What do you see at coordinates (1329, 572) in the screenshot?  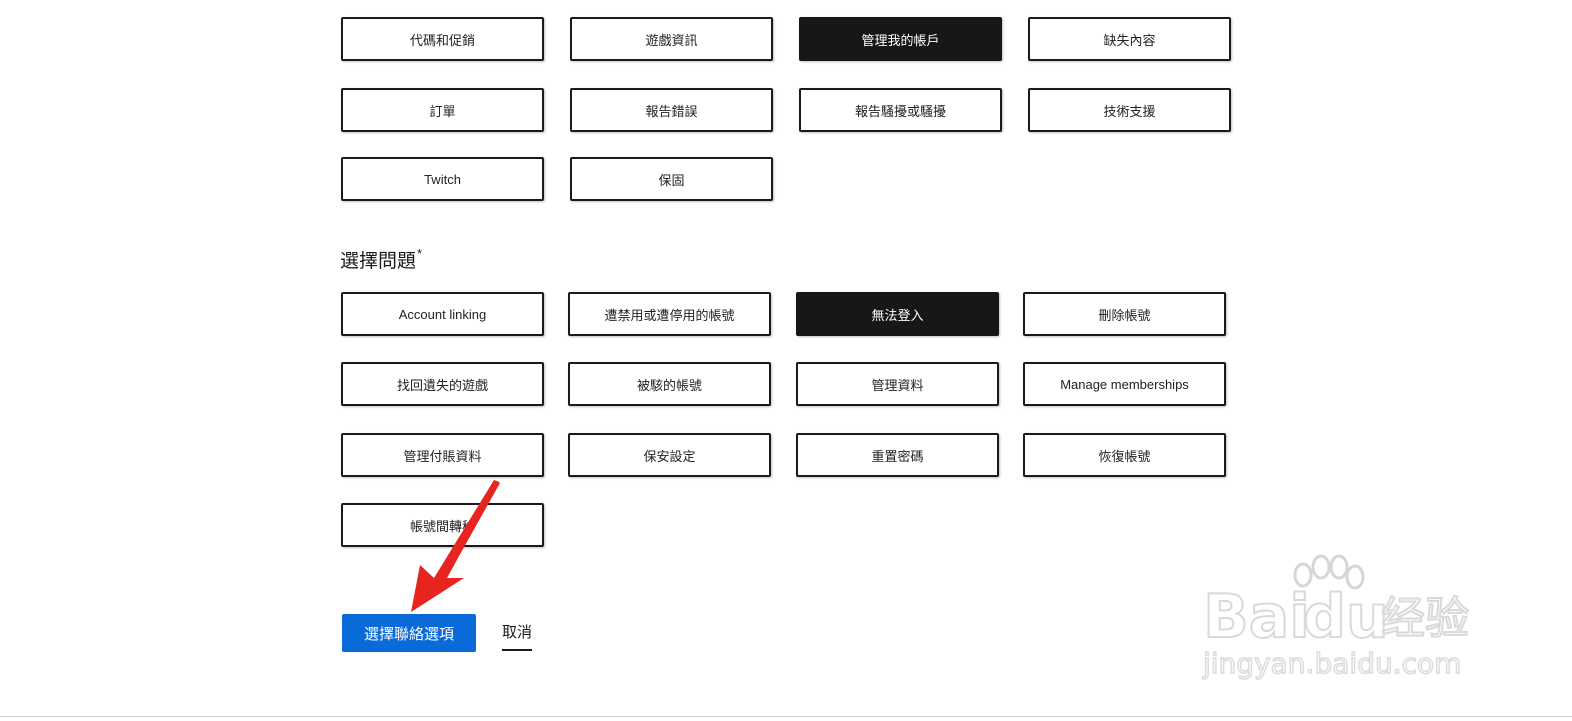 I see `paw-icon` at bounding box center [1329, 572].